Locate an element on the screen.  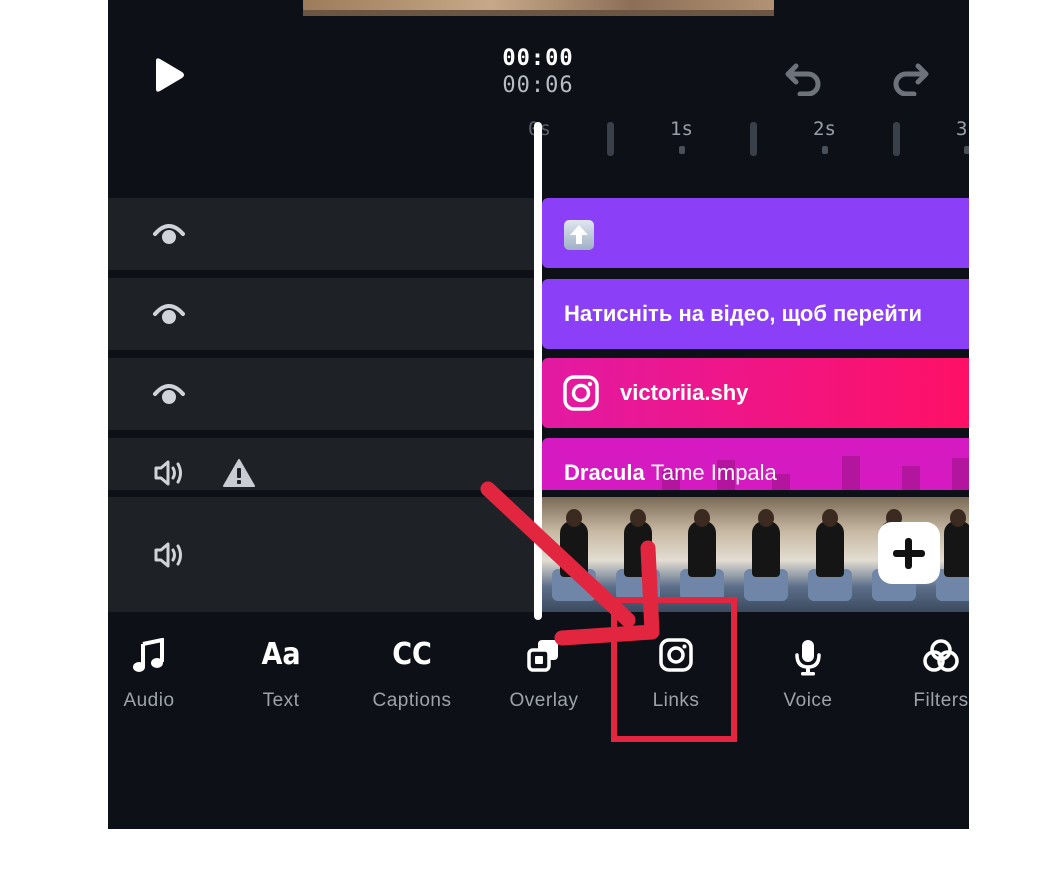
link-text-label: Натисніть на відео, щоб перейти is located at coordinates (743, 313).